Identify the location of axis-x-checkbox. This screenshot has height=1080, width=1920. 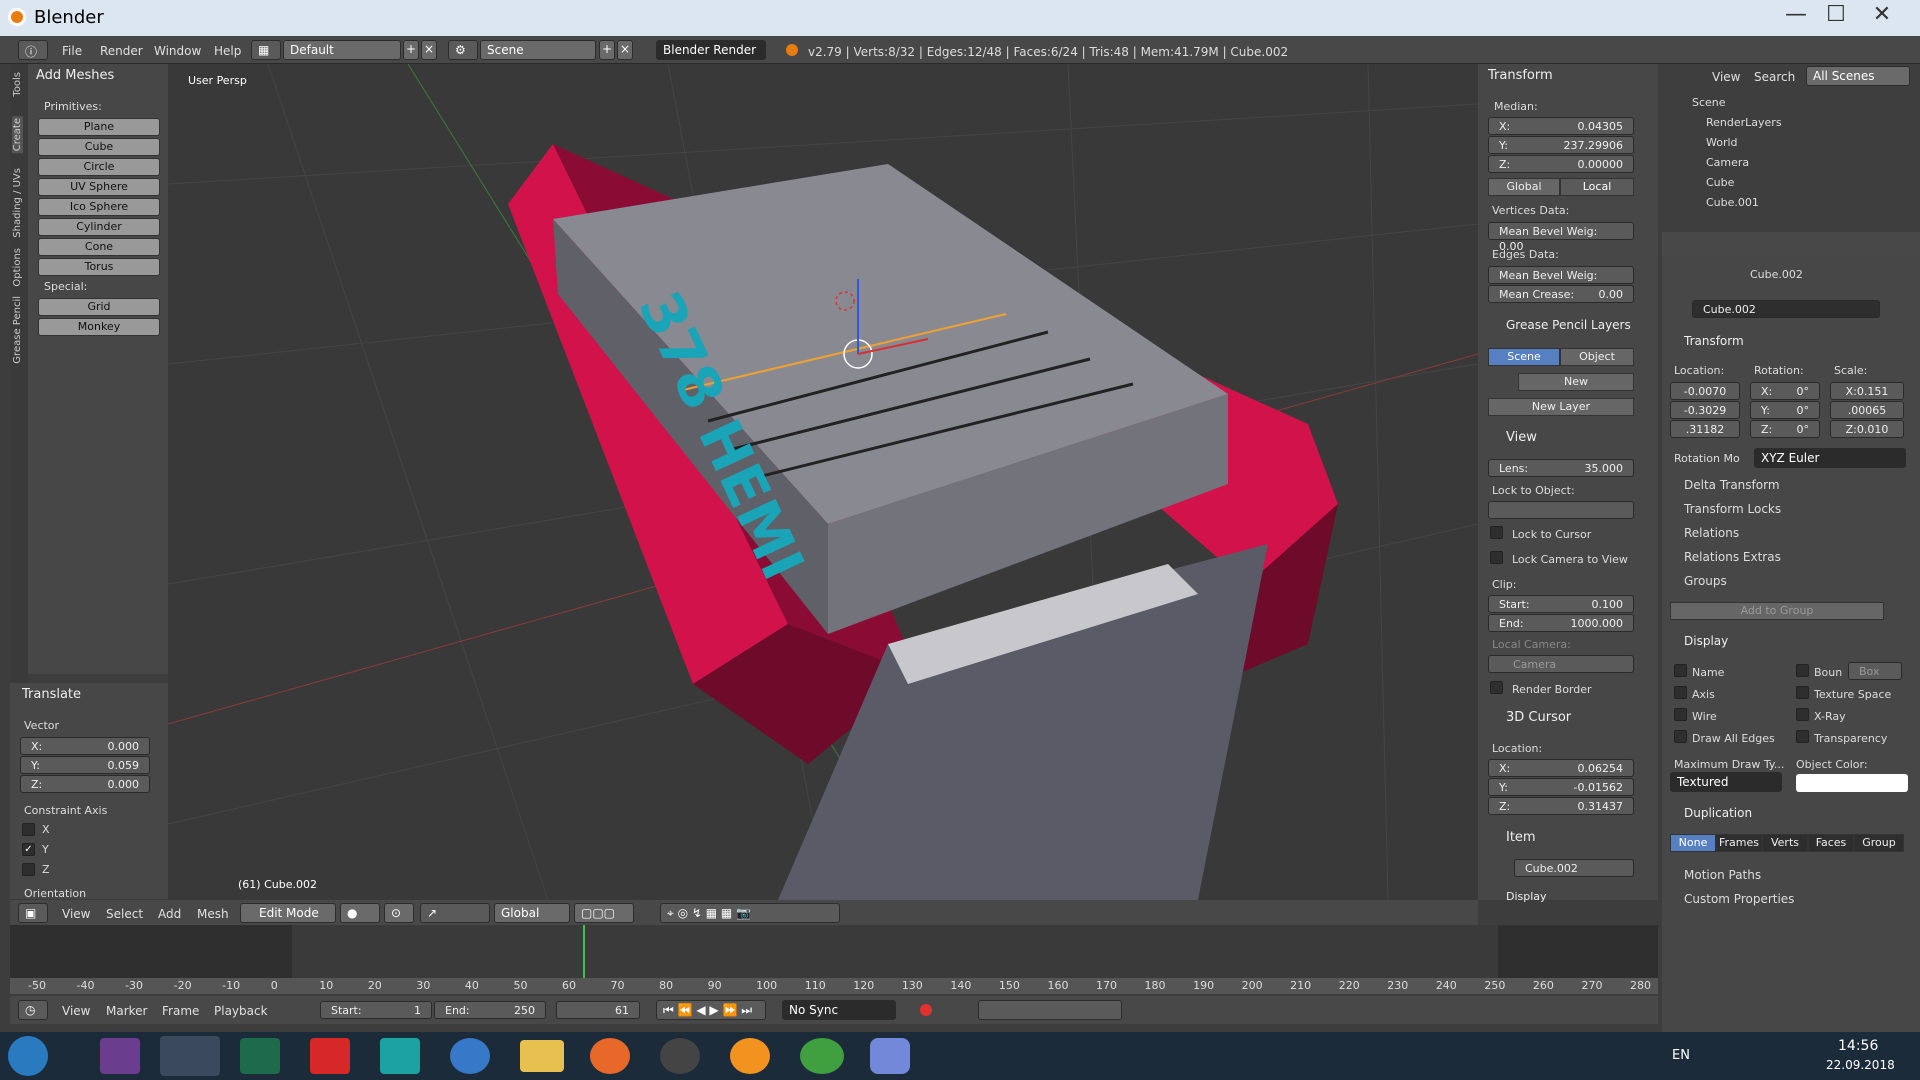
(28, 829).